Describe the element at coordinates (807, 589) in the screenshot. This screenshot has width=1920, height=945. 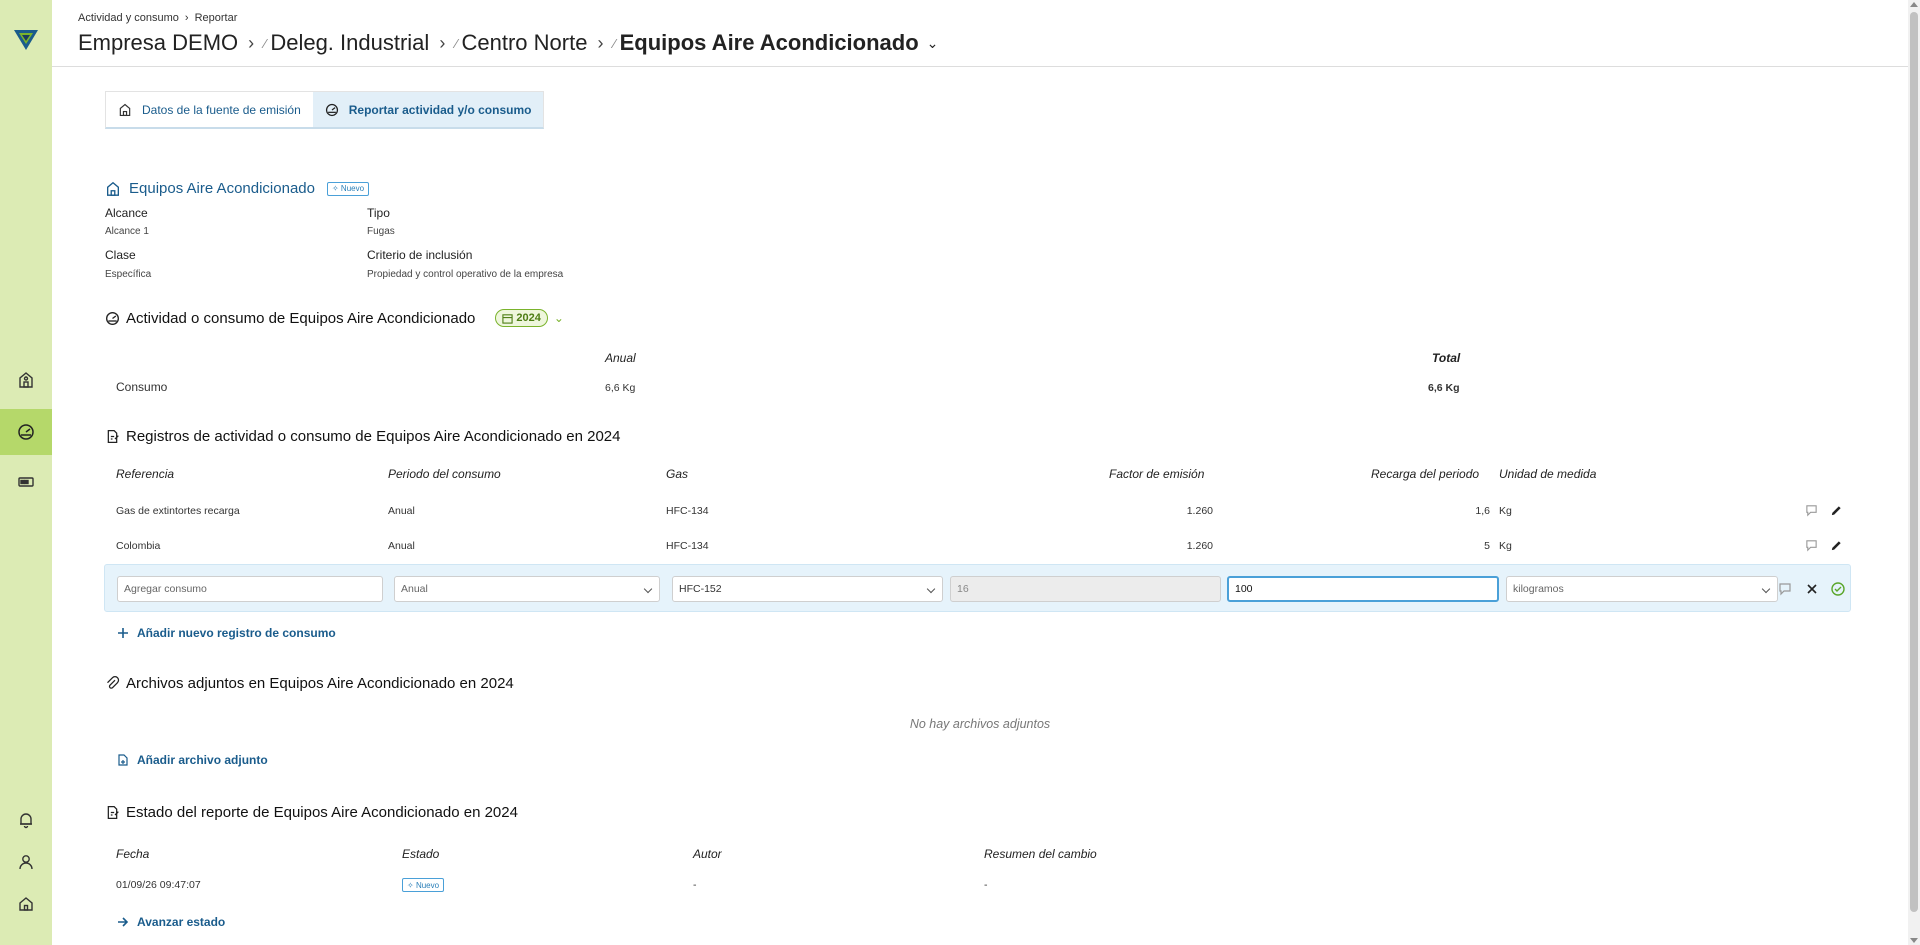
I see `gas-select: HFC-152` at that location.